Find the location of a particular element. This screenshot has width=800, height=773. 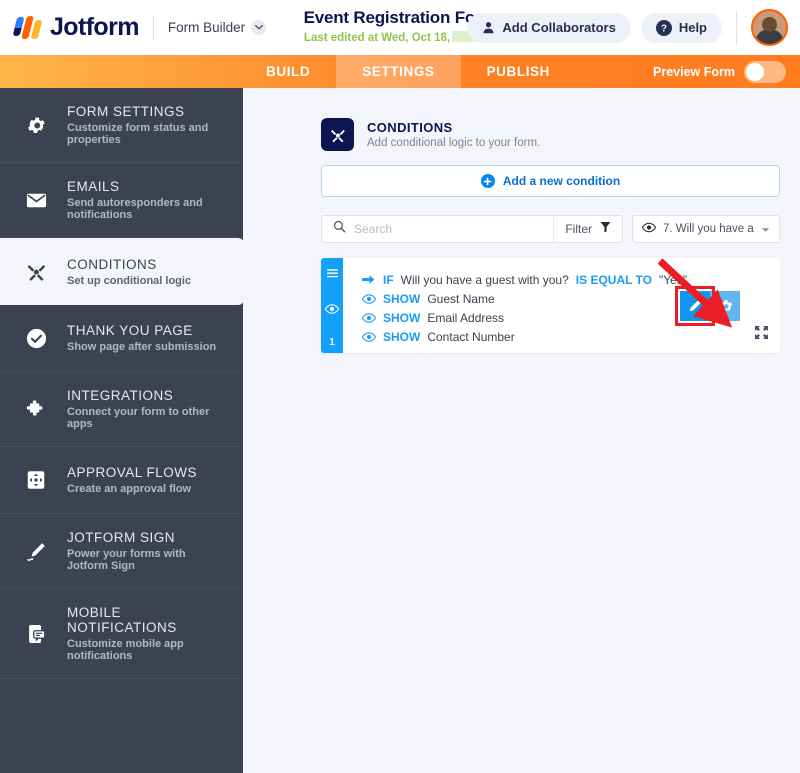

sidebar-item-title: THANK YOU PAGE is located at coordinates (130, 330).